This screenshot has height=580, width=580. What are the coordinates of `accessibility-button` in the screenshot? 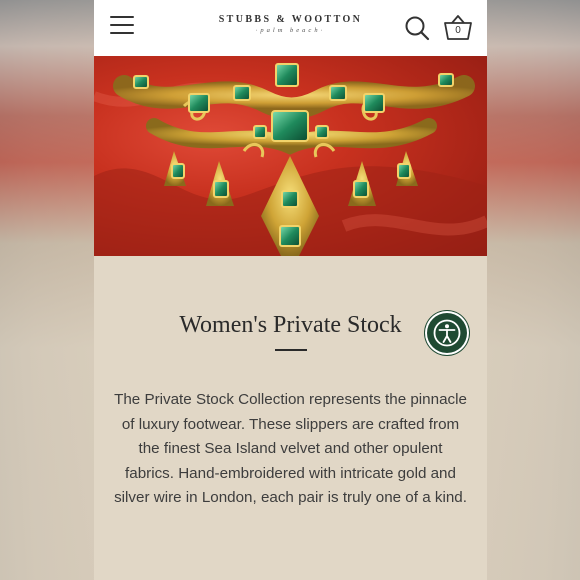 It's located at (447, 333).